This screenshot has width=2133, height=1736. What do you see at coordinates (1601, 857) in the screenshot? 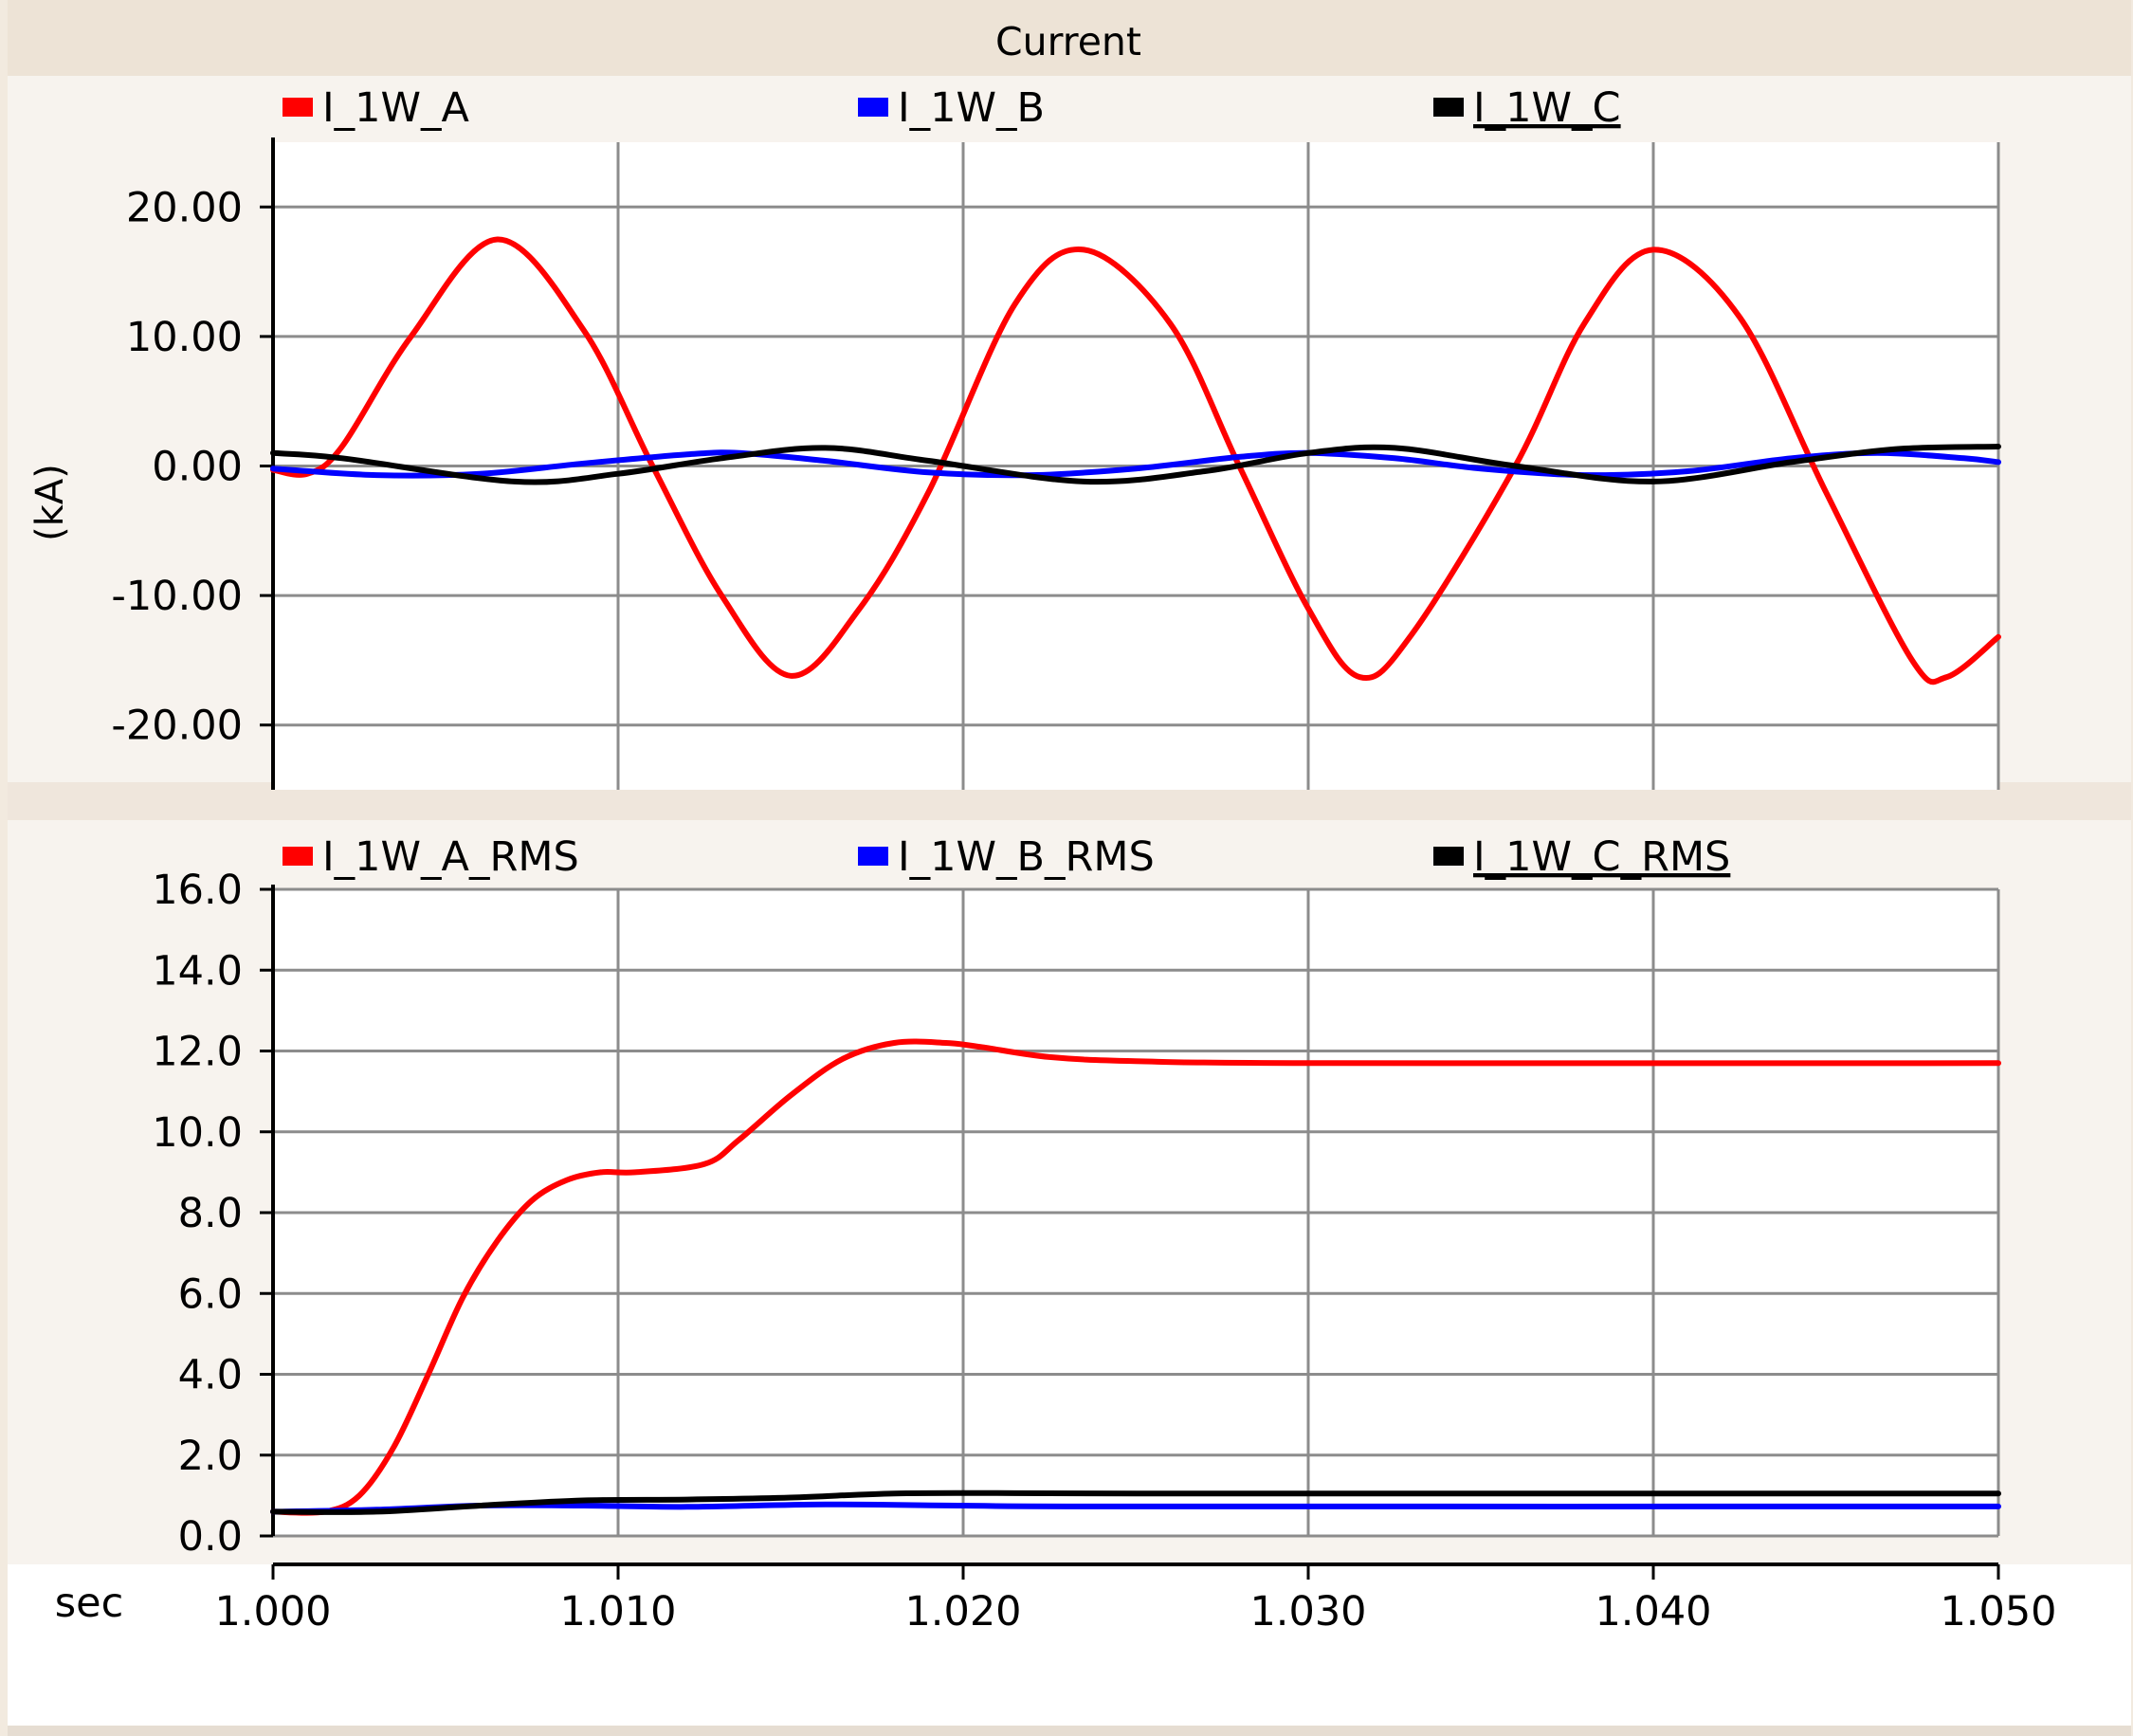
I see `legend-label-i-1w-c-rms: I_1W_C_RMS` at bounding box center [1601, 857].